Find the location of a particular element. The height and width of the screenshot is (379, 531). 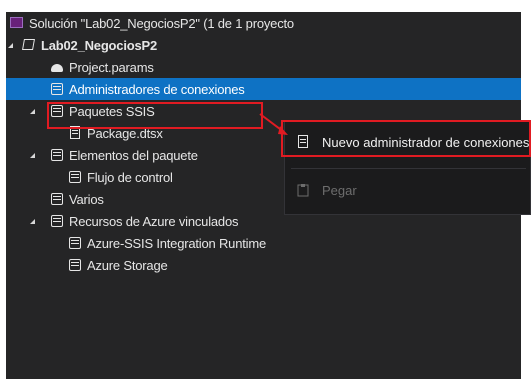

tree-item-connection-managers: Administradores de conexiones is located at coordinates (263, 89).